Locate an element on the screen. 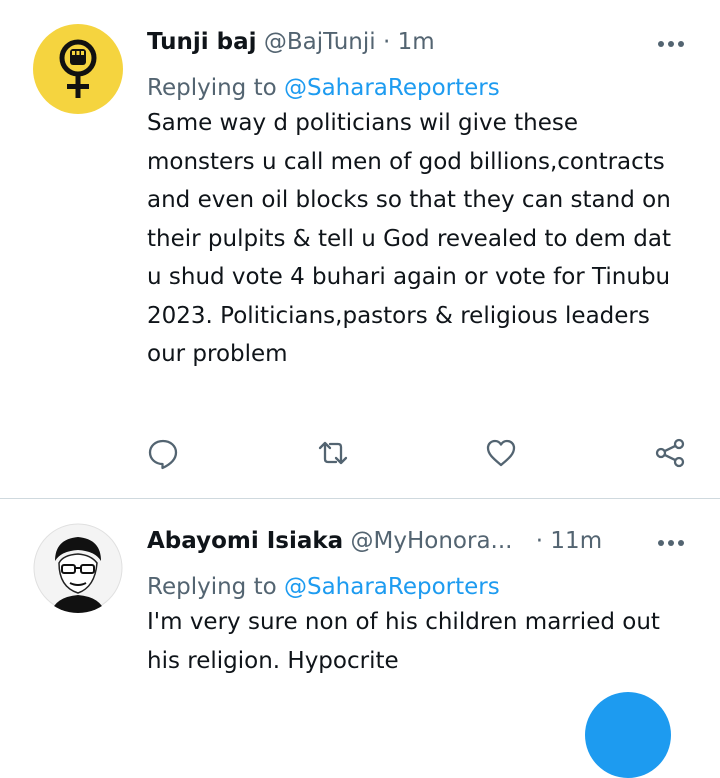 This screenshot has height=778, width=720. reply-icon is located at coordinates (163, 454).